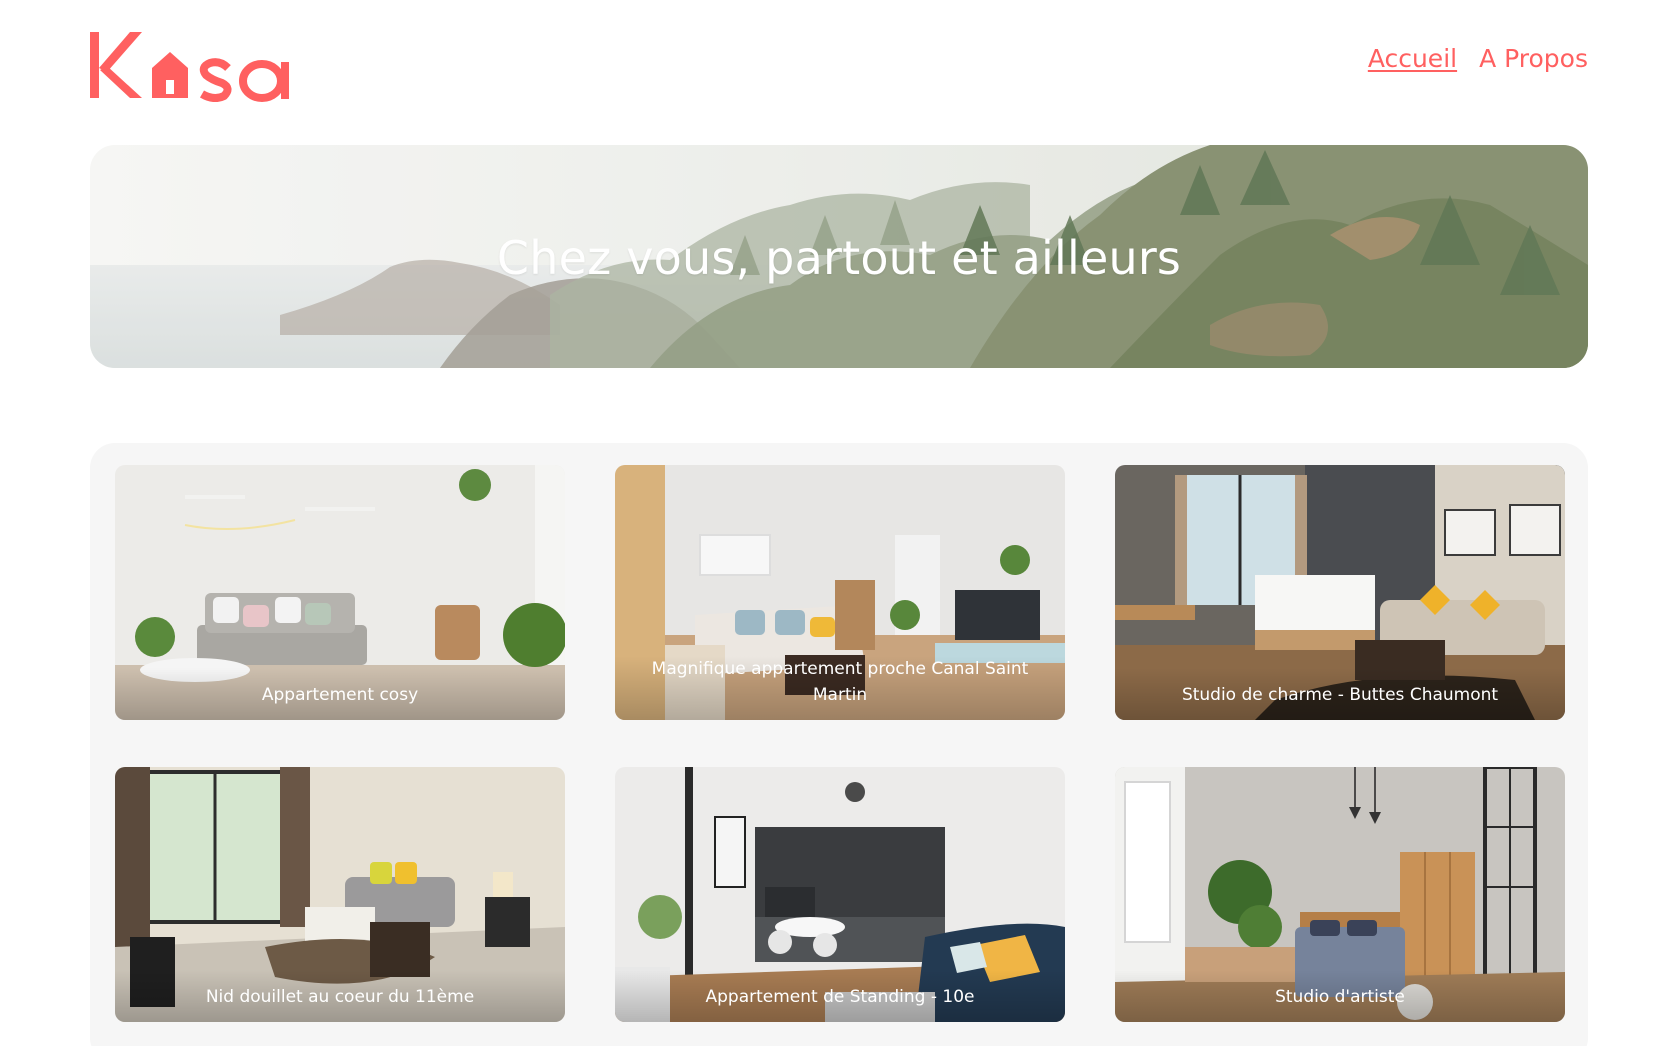  I want to click on listing-card-title: Appartement de Standing - 10e, so click(840, 996).